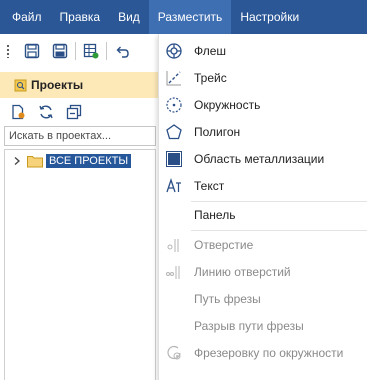 This screenshot has height=380, width=367. What do you see at coordinates (174, 159) in the screenshot?
I see `metal-area-icon` at bounding box center [174, 159].